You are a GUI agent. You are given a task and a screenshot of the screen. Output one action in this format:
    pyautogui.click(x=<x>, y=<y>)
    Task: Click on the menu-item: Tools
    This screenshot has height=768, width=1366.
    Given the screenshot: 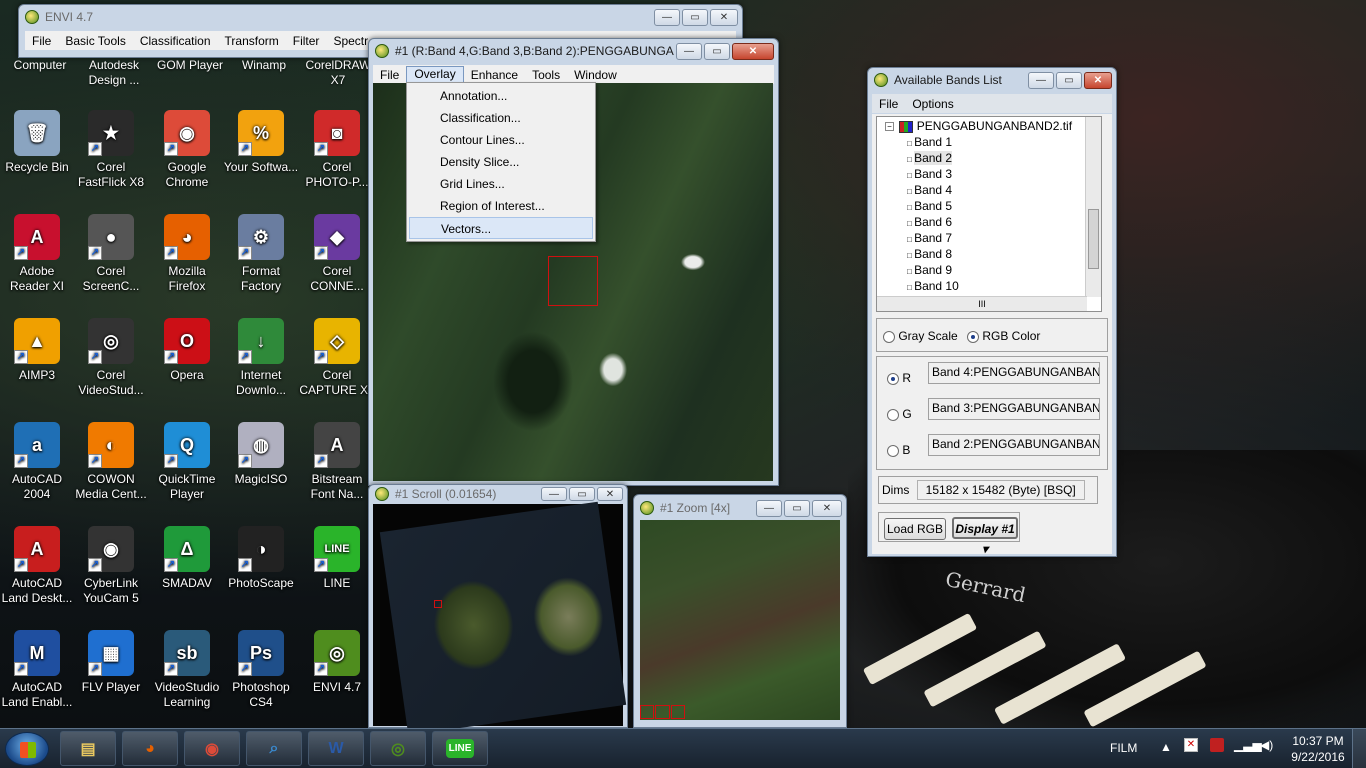 What is the action you would take?
    pyautogui.click(x=546, y=75)
    